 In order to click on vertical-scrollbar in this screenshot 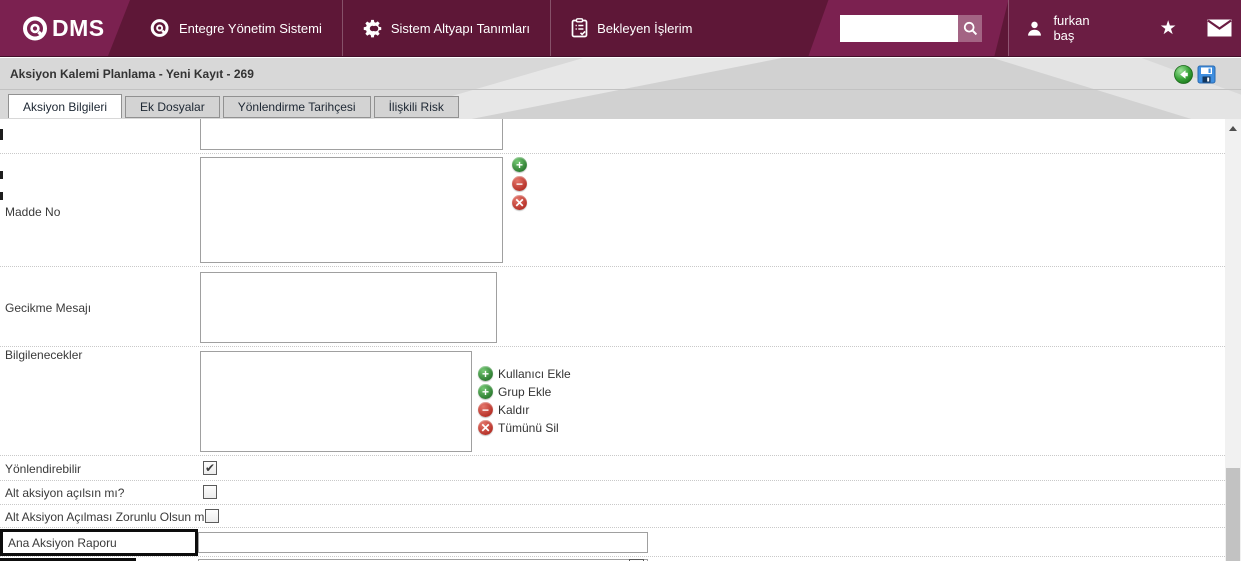, I will do `click(1233, 340)`.